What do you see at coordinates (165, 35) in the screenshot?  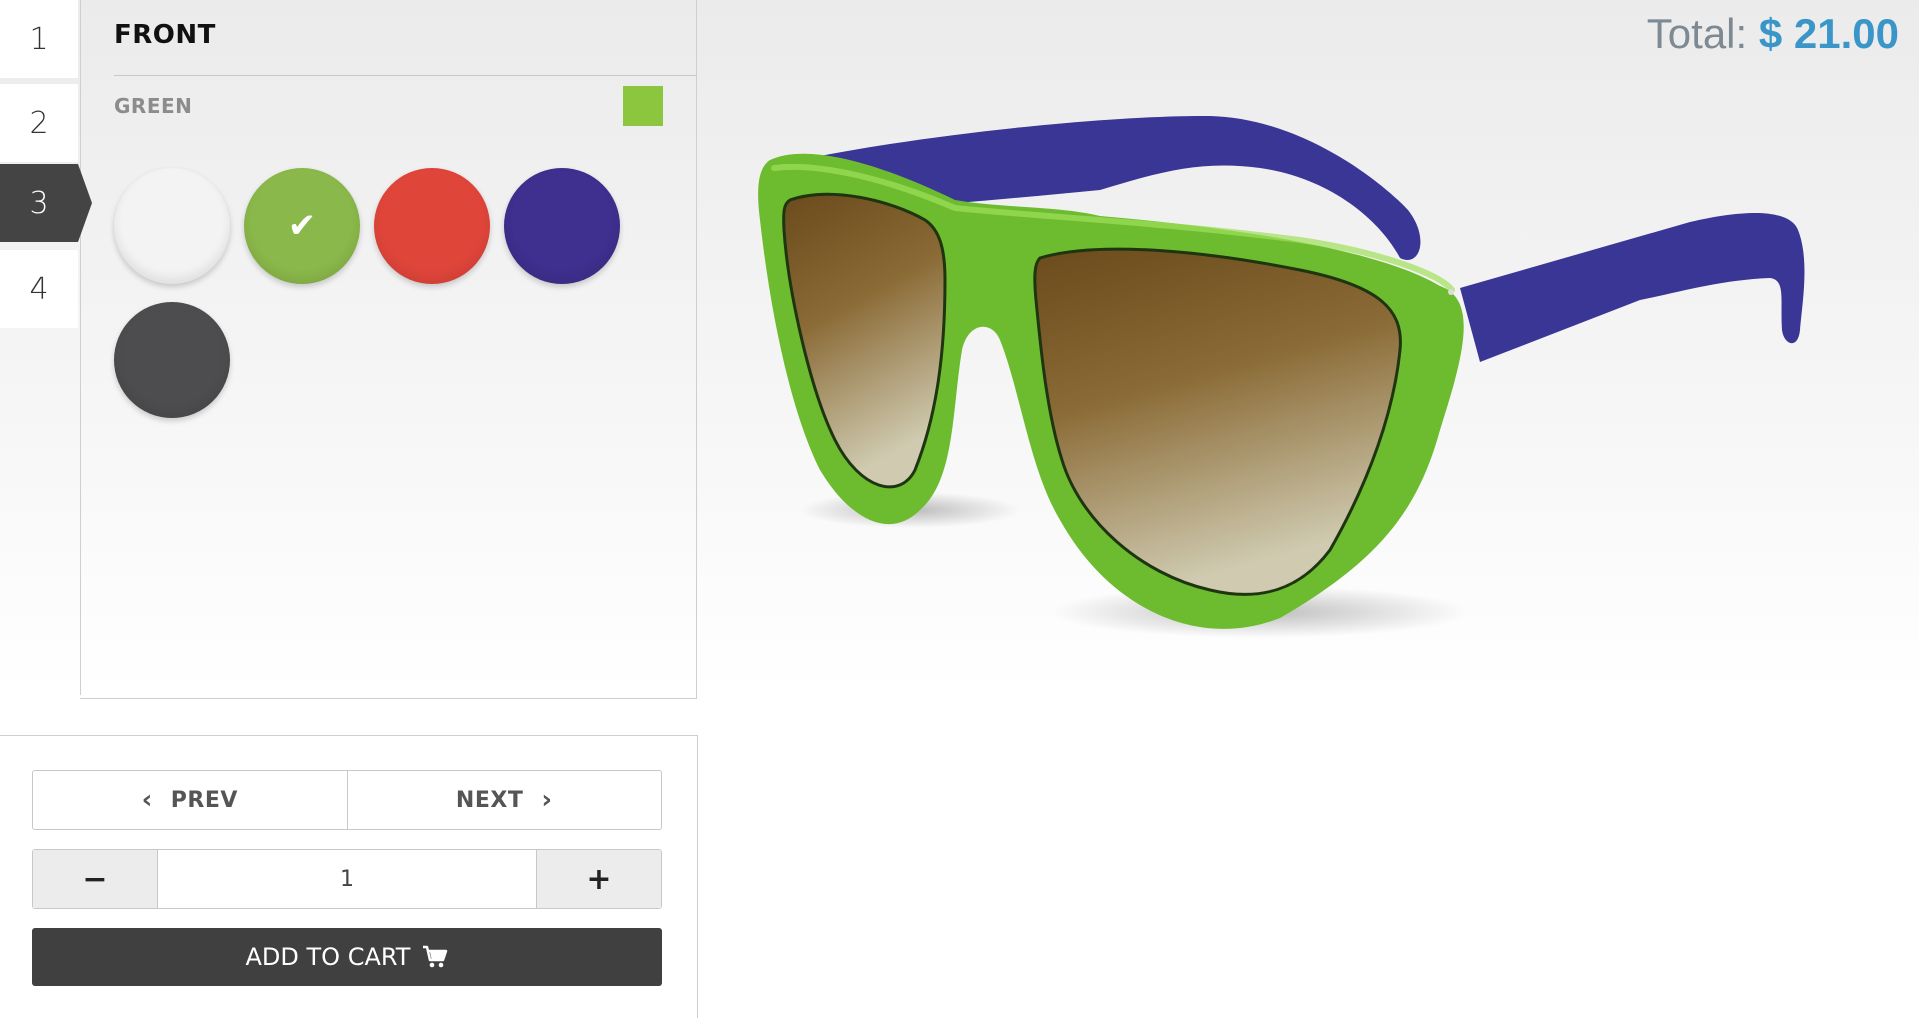 I see `panel-title: FRONT` at bounding box center [165, 35].